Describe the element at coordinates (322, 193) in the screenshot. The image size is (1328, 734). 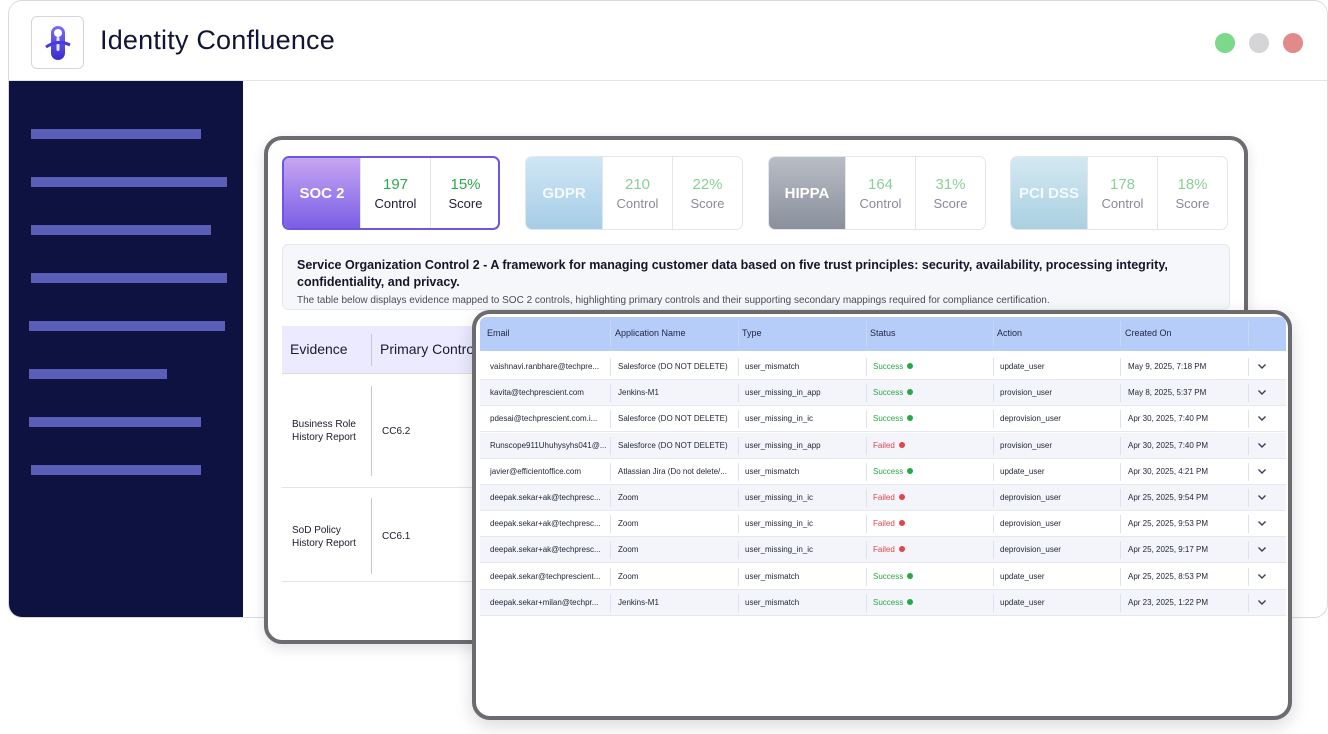
I see `framework-name: SOC 2` at that location.